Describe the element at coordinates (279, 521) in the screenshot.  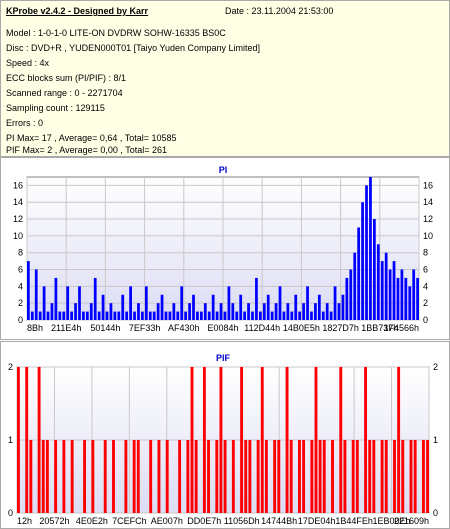
I see `x-tick-label: 14744Bh` at that location.